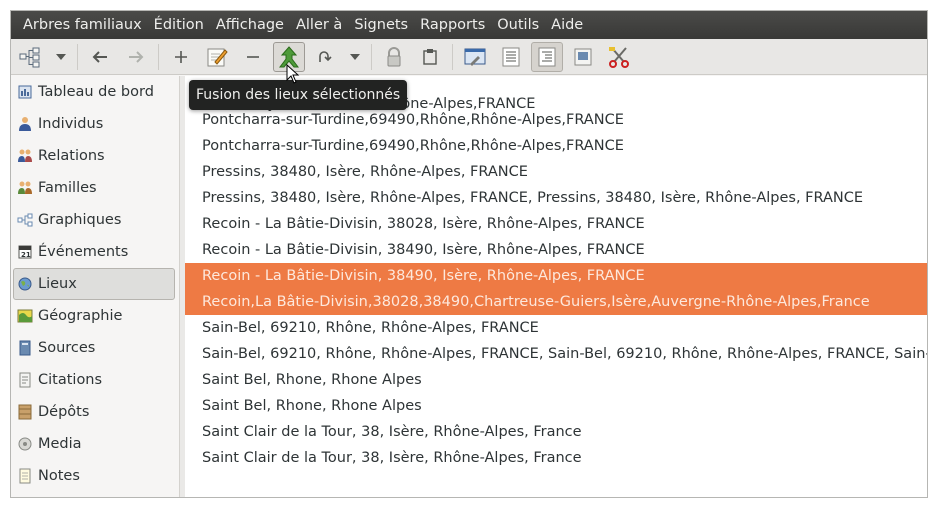 Image resolution: width=944 pixels, height=514 pixels. I want to click on add-button, so click(181, 57).